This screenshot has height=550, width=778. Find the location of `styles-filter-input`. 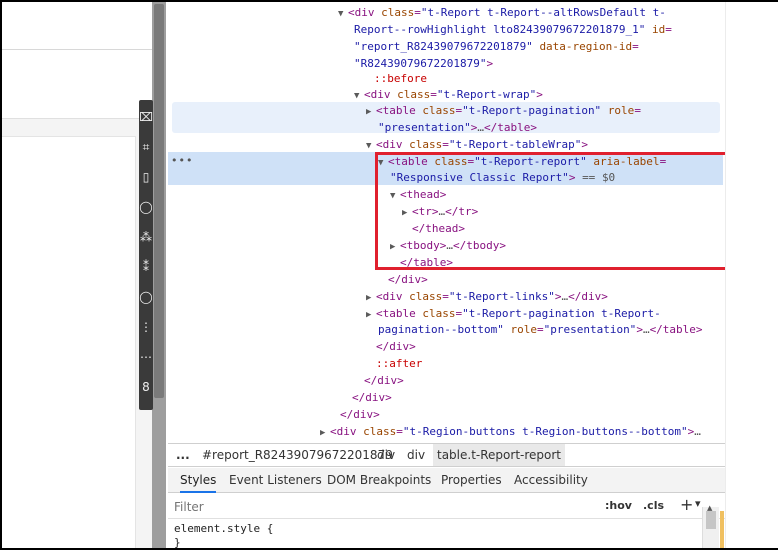

styles-filter-input is located at coordinates (374, 506).